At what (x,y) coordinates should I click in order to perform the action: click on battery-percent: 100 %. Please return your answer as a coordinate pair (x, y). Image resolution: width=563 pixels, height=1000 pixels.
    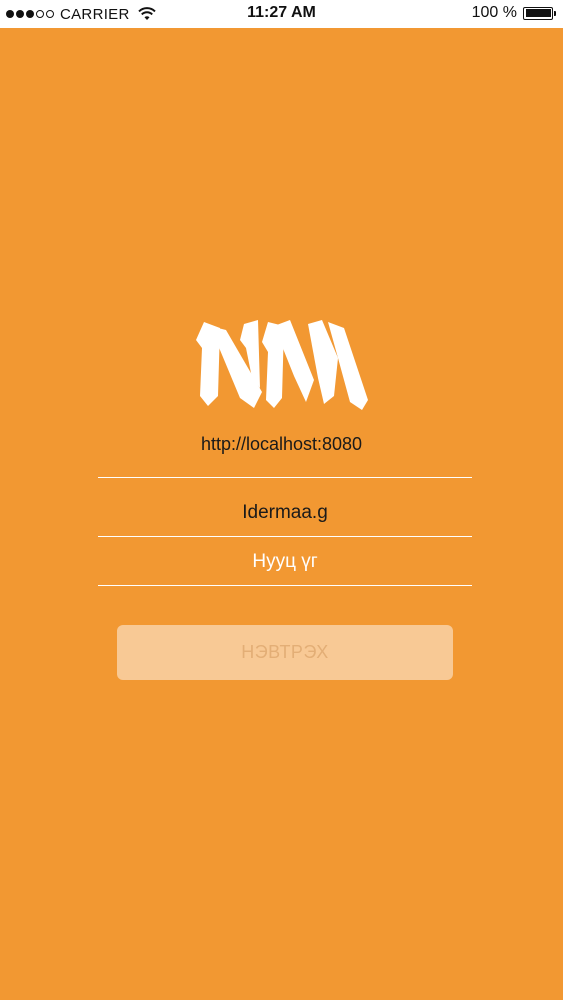
    Looking at the image, I should click on (494, 12).